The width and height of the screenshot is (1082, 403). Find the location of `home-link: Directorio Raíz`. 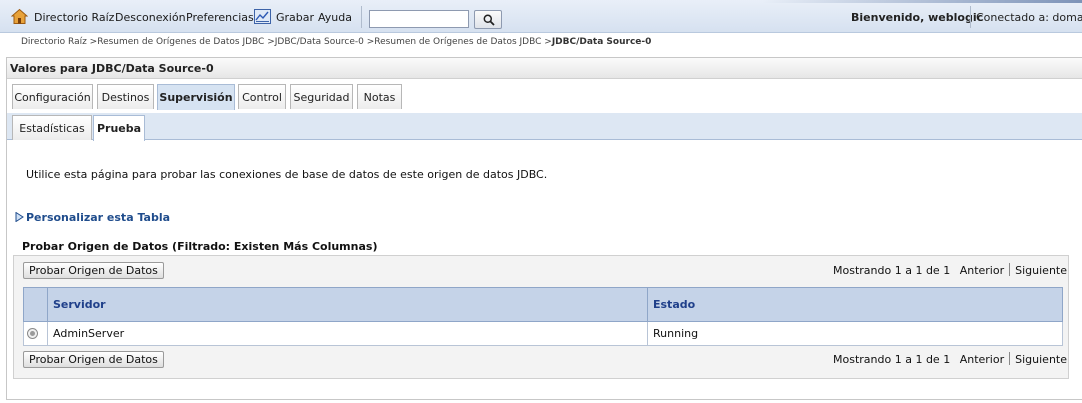

home-link: Directorio Raíz is located at coordinates (74, 17).